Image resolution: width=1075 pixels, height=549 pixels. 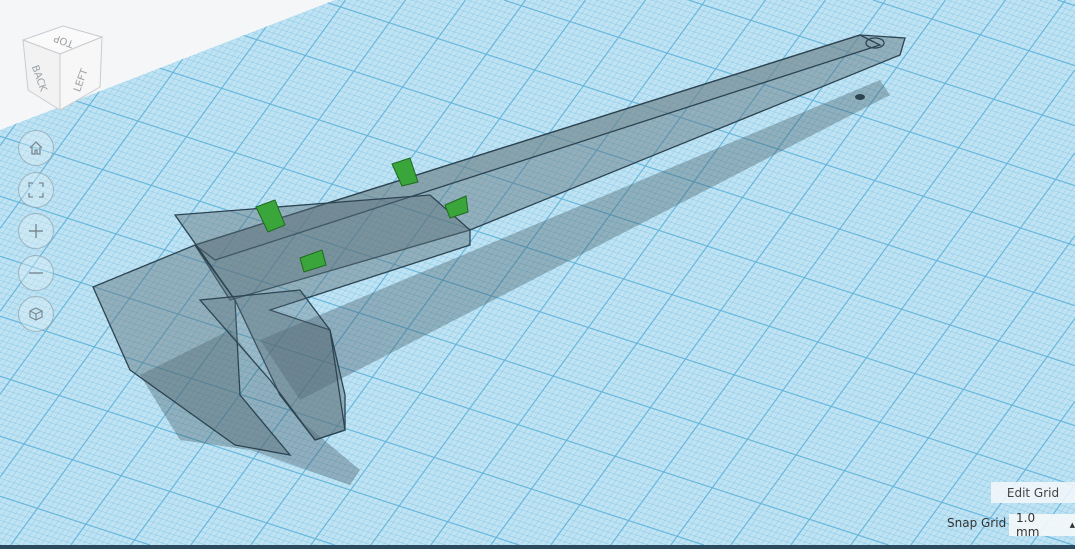 I want to click on snap-grid-select: 1.0 mm ▲, so click(x=1042, y=525).